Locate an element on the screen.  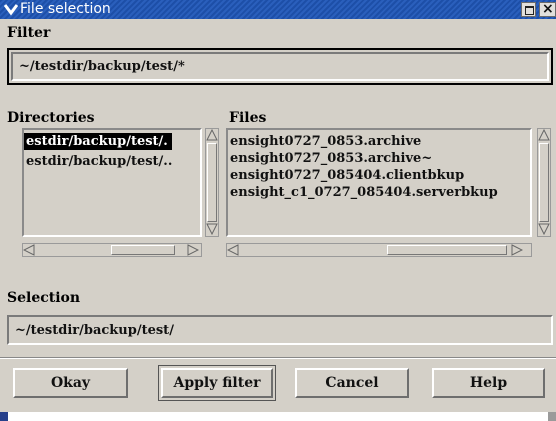
close-icon: × is located at coordinates (547, 9).